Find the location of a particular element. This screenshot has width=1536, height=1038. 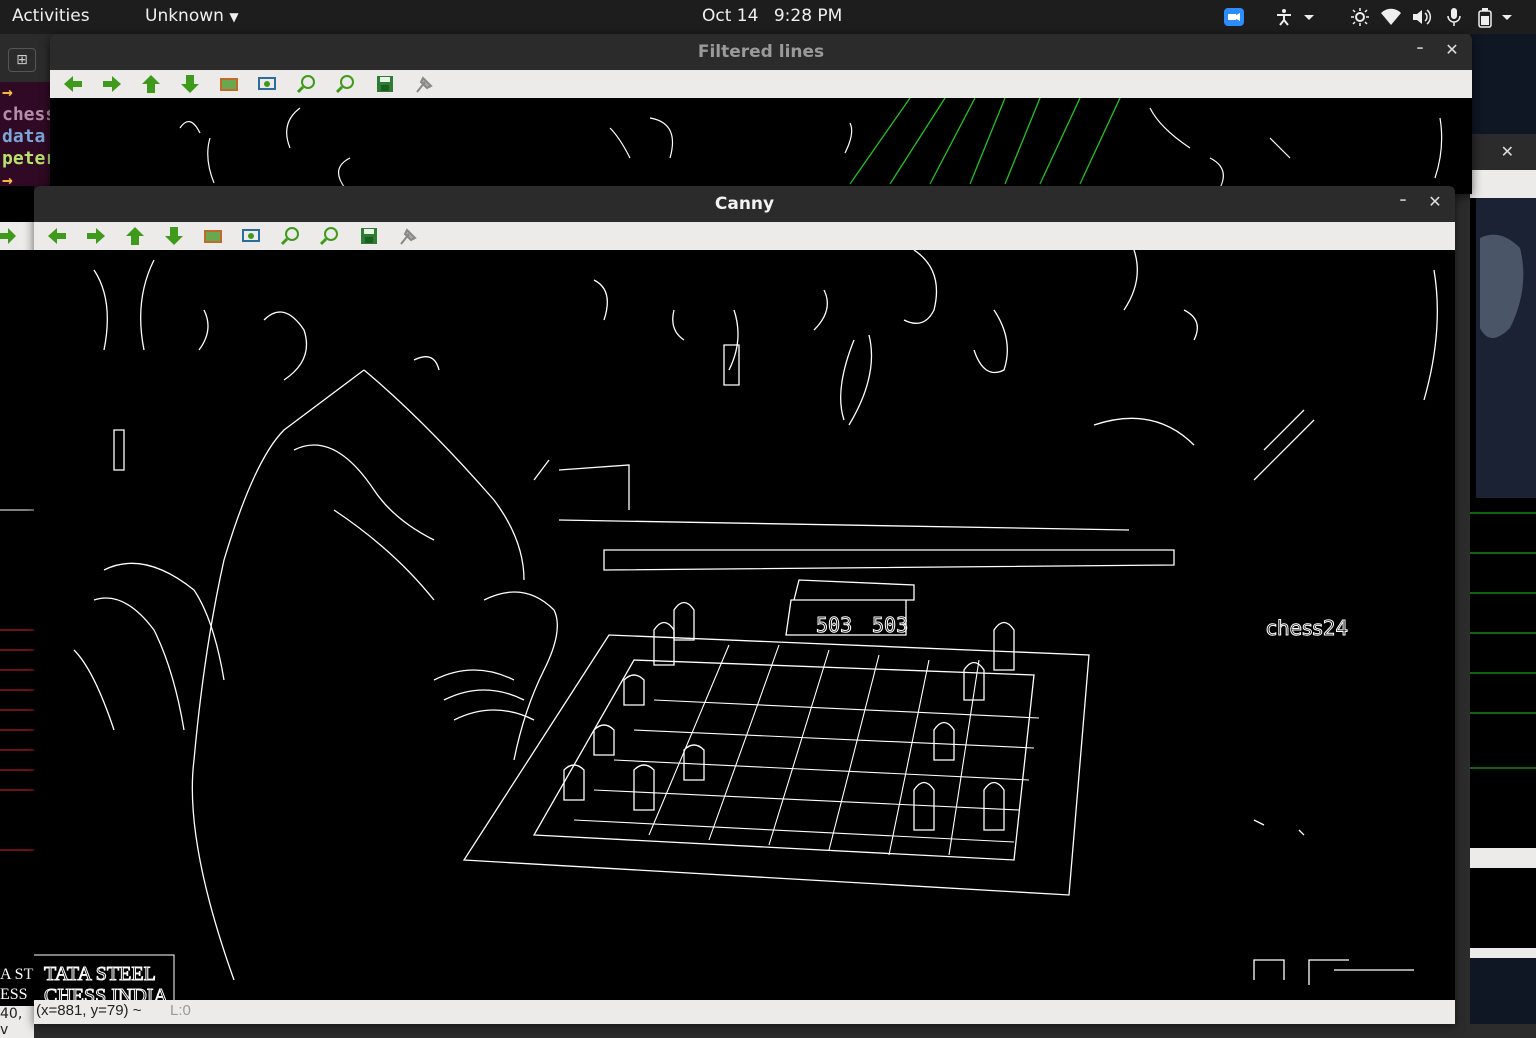

volume-icon is located at coordinates (1422, 17).